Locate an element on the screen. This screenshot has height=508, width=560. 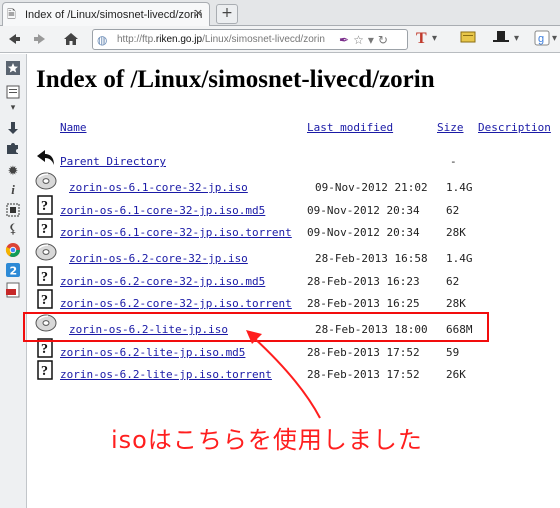
search-dropdown-icon: ▾ is located at coordinates (554, 39).